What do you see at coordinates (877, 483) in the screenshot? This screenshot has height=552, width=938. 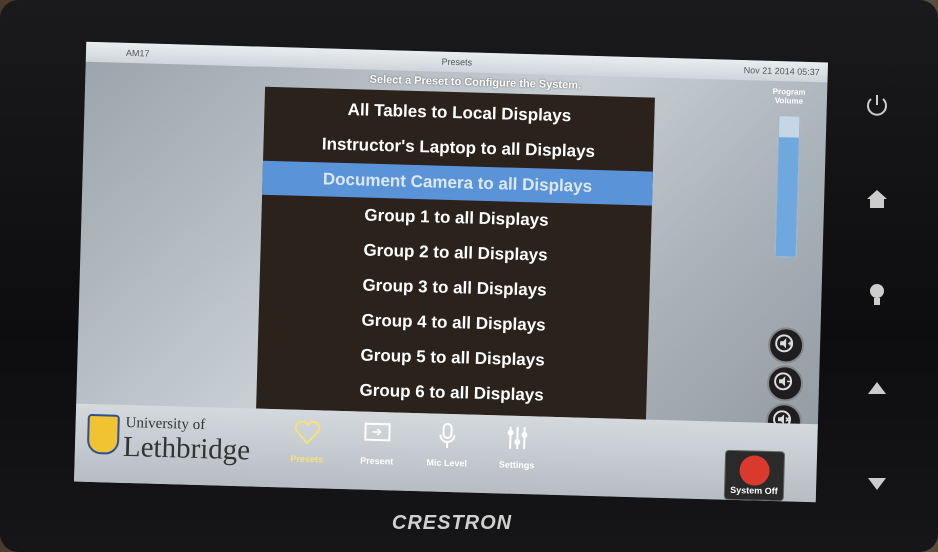 I see `arrow-down-button` at bounding box center [877, 483].